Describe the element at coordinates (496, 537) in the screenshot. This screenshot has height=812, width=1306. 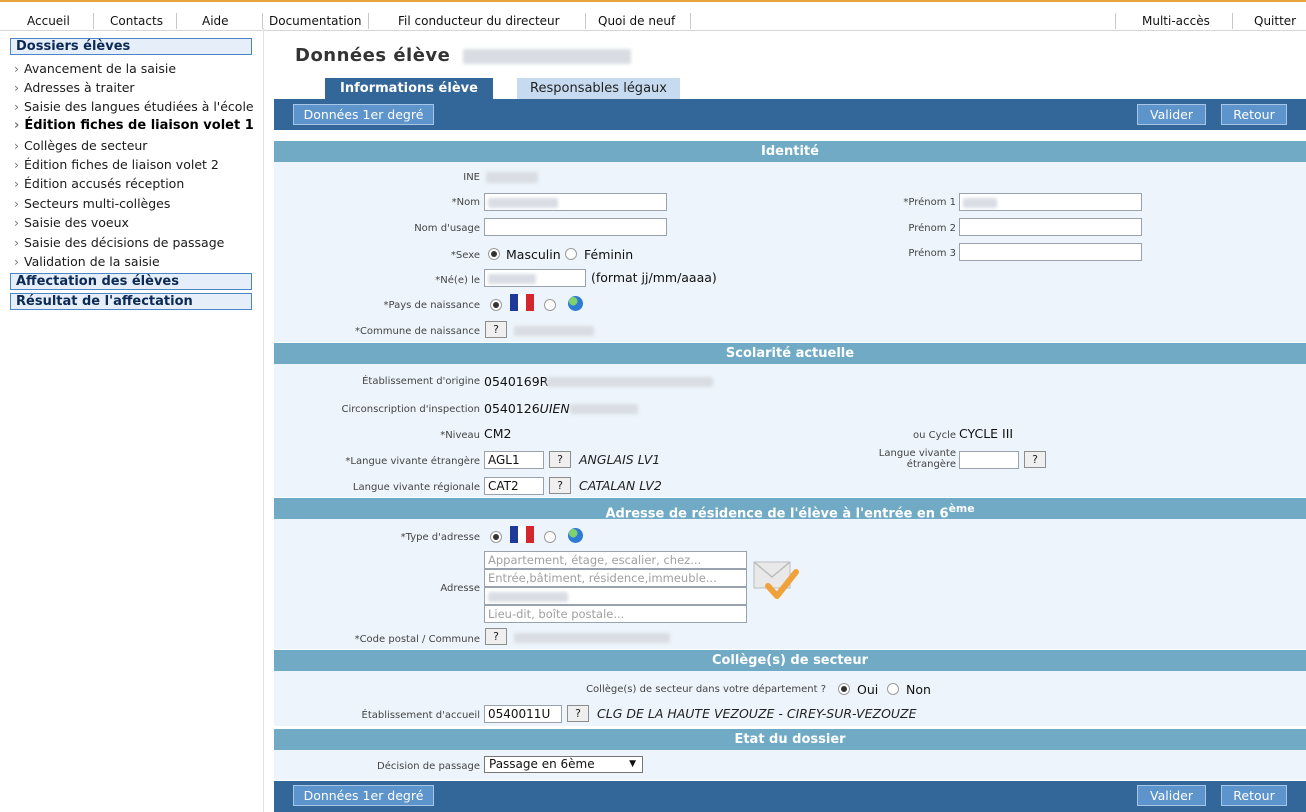
I see `adresse-france-radio` at that location.